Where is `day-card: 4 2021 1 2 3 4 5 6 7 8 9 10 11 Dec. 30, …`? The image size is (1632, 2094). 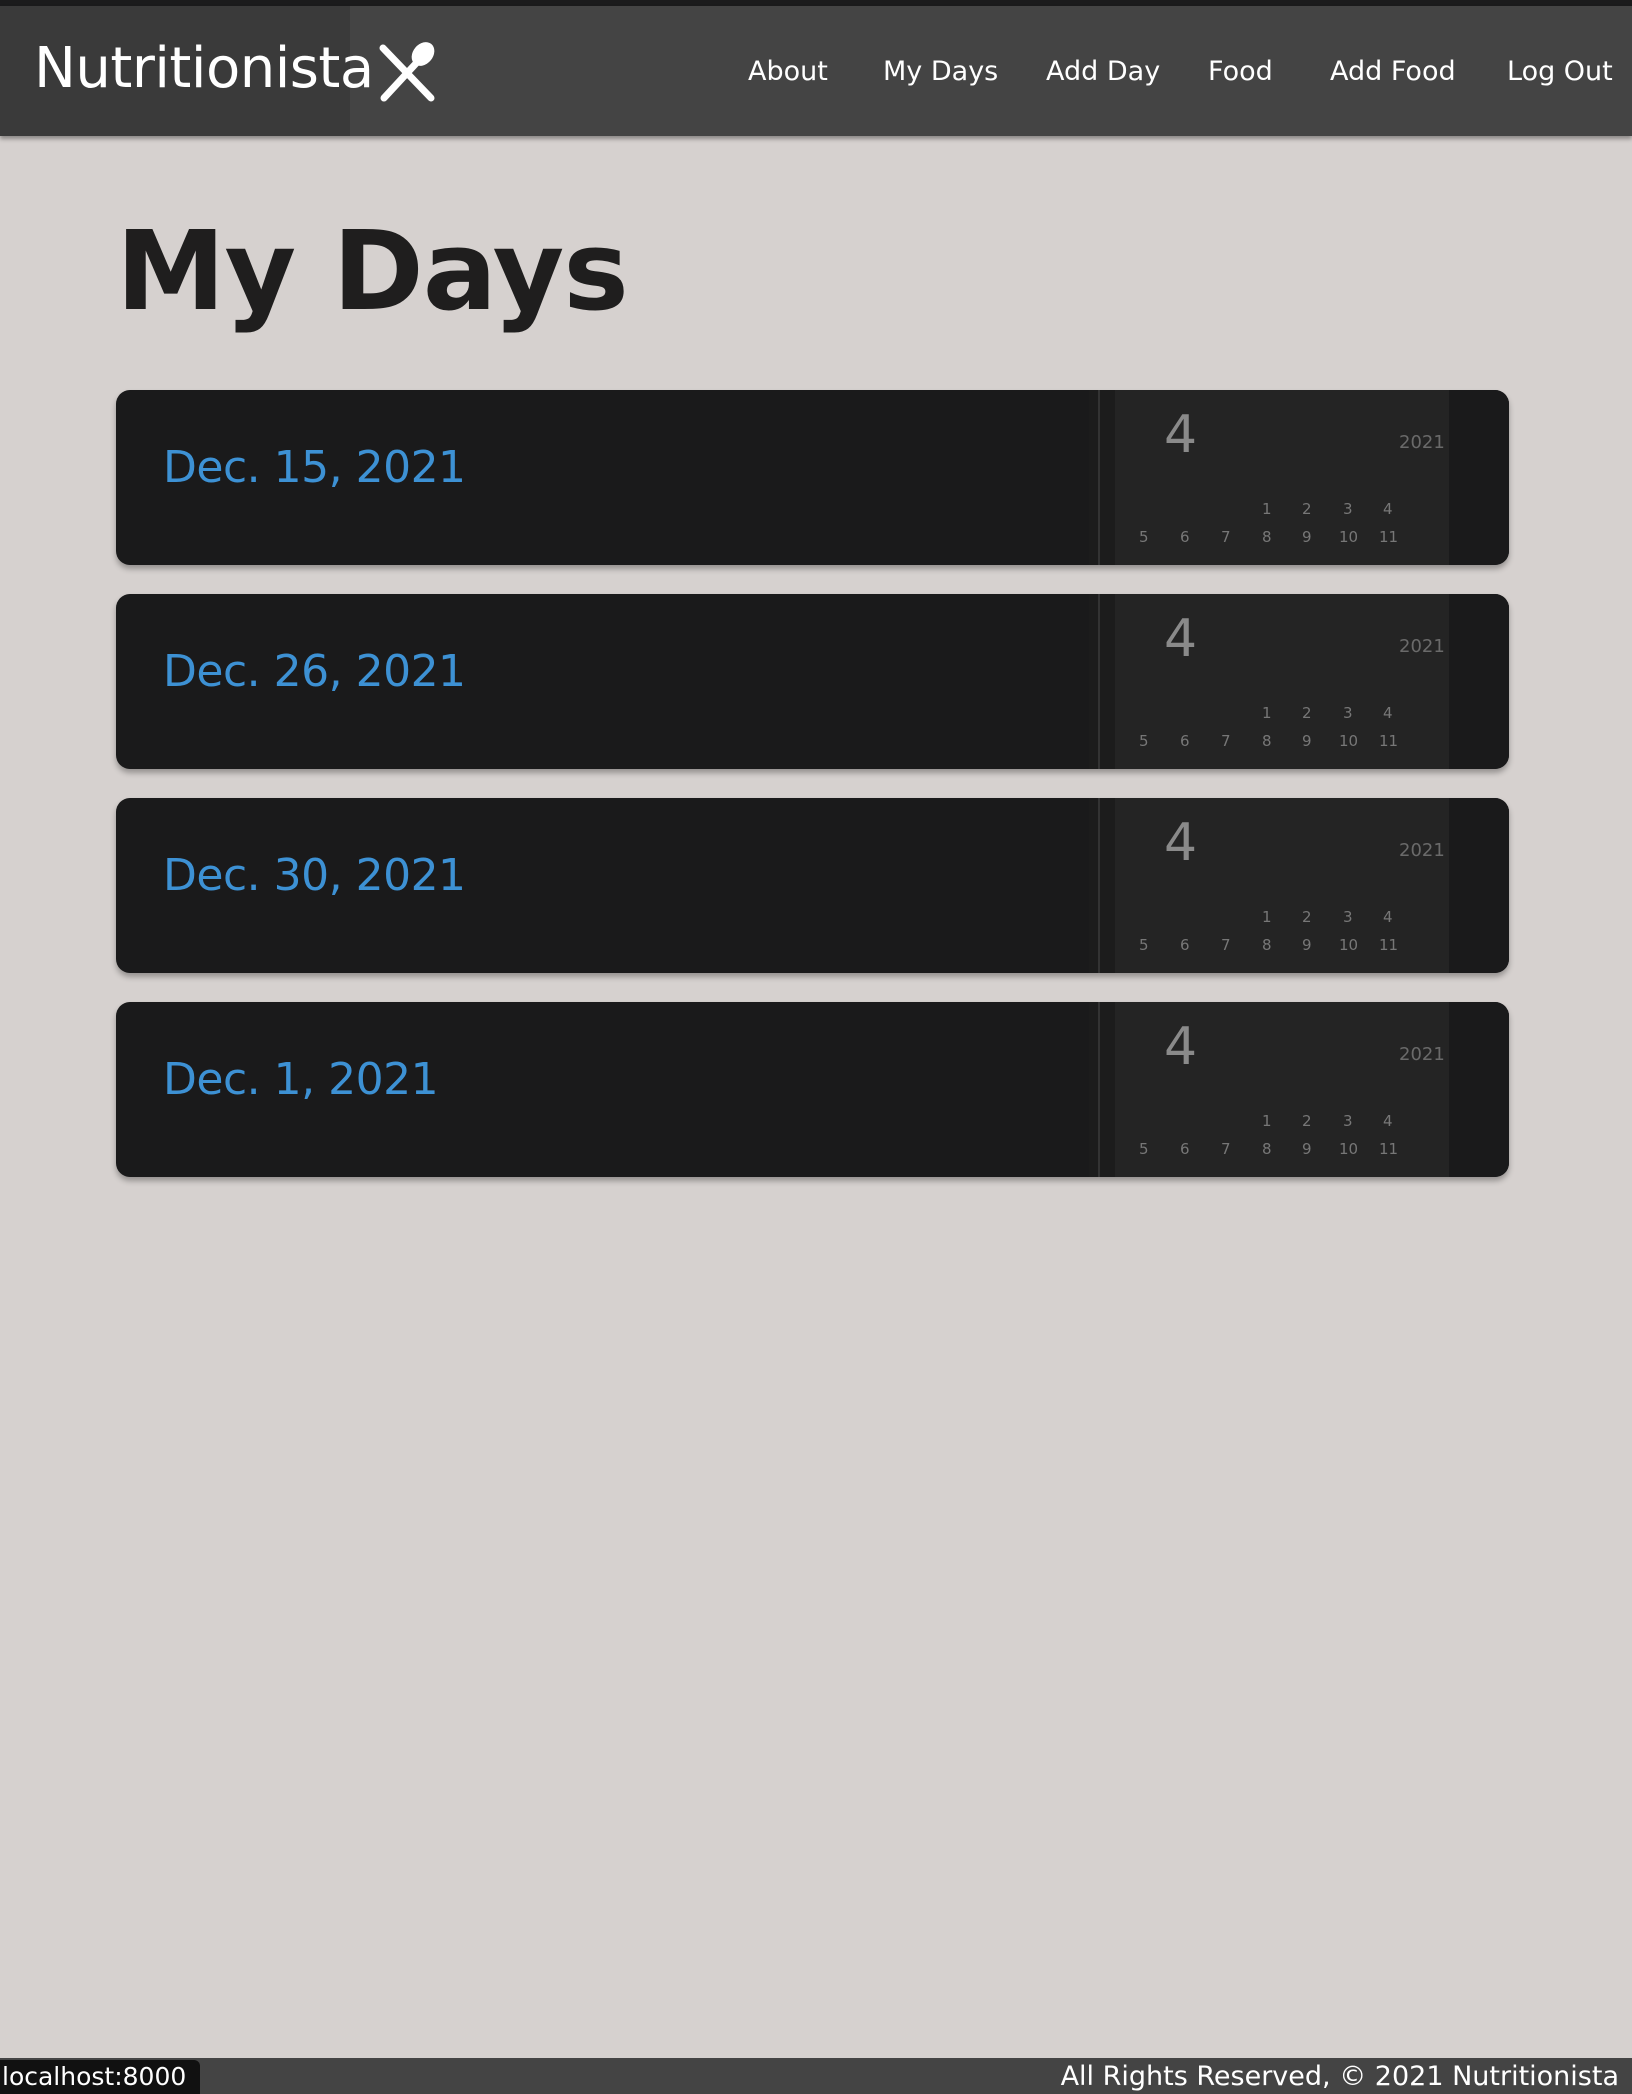 day-card: 4 2021 1 2 3 4 5 6 7 8 9 10 11 Dec. 30, … is located at coordinates (812, 885).